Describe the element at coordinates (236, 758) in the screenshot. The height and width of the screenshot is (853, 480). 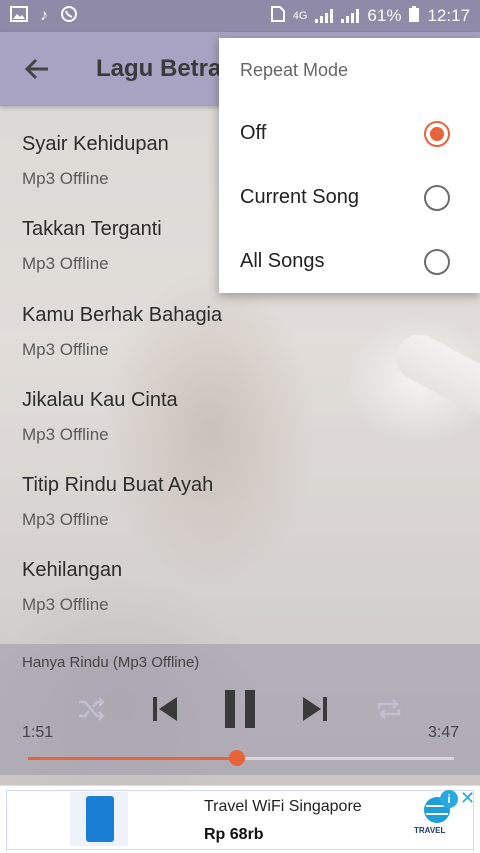
I see `seek-handle` at that location.